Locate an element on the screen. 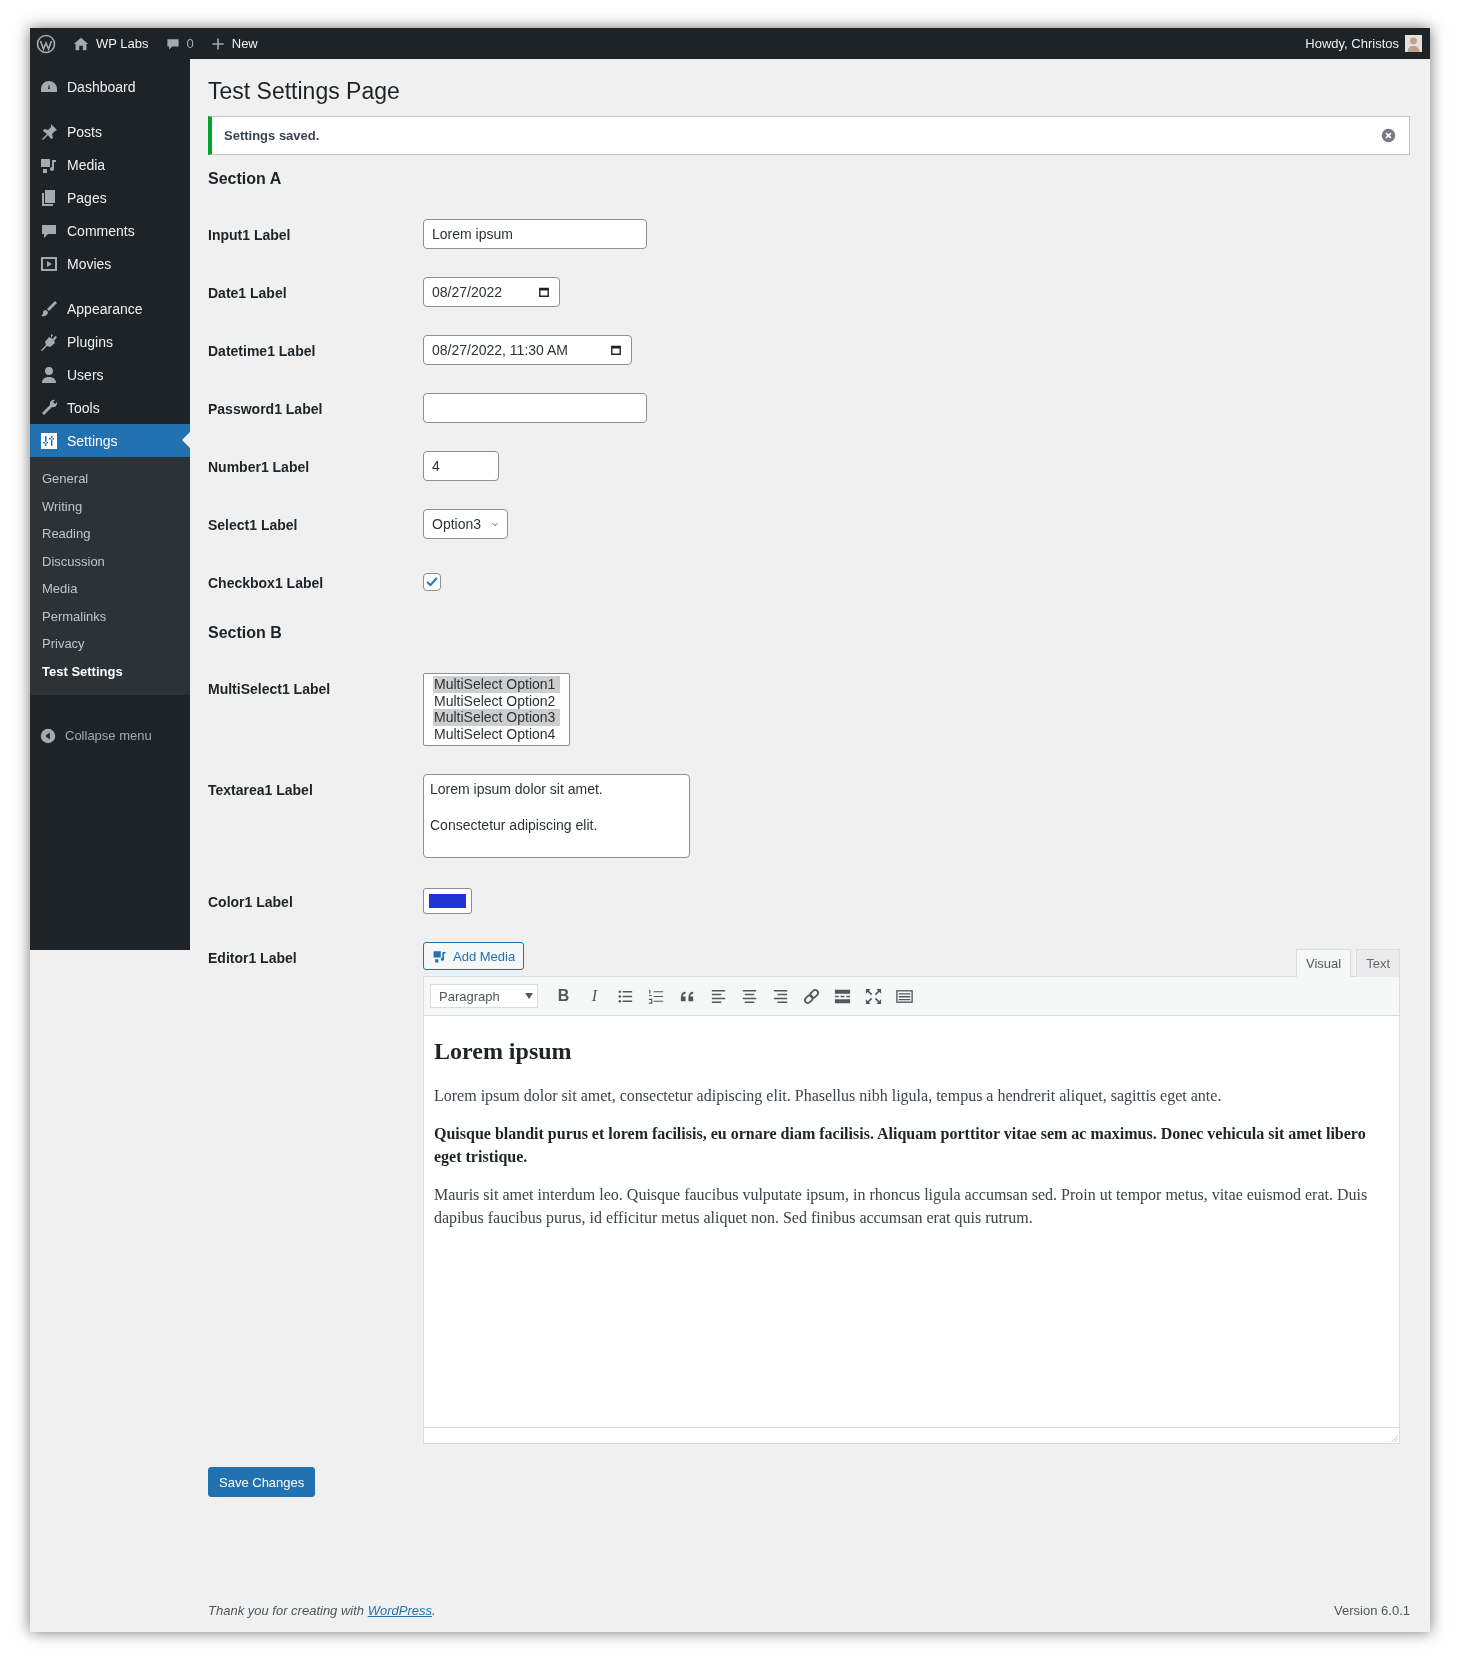 Image resolution: width=1460 pixels, height=1664 pixels. comments-link: 0 is located at coordinates (179, 43).